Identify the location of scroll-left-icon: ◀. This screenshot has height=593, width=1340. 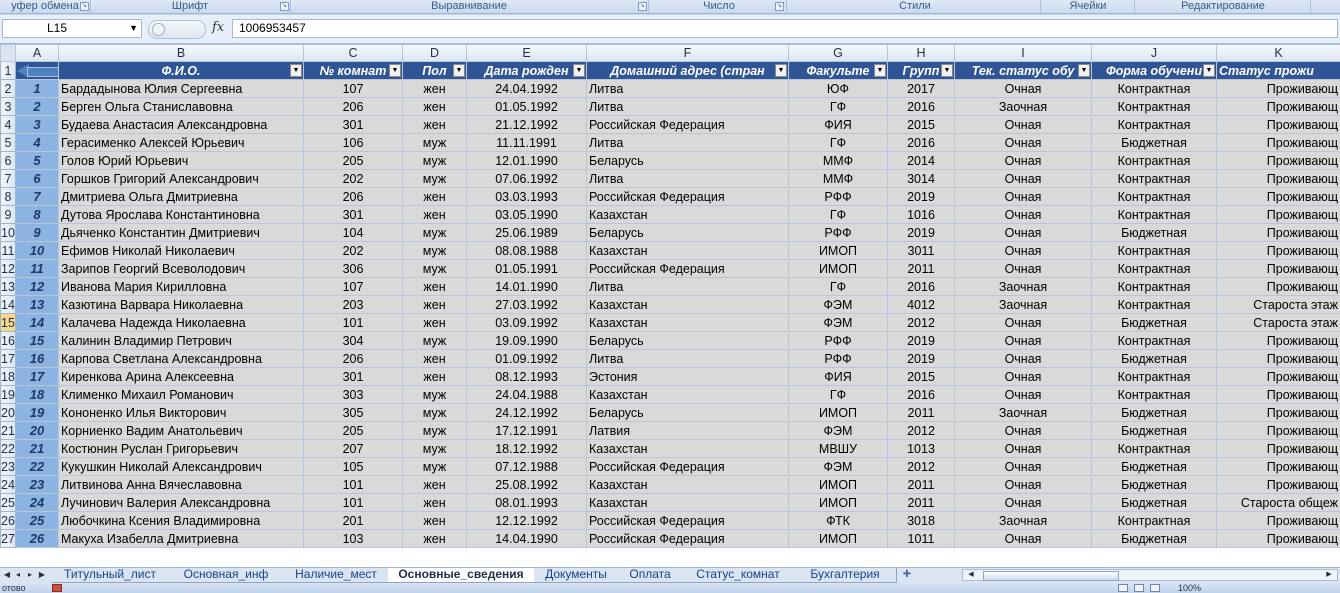
(971, 575).